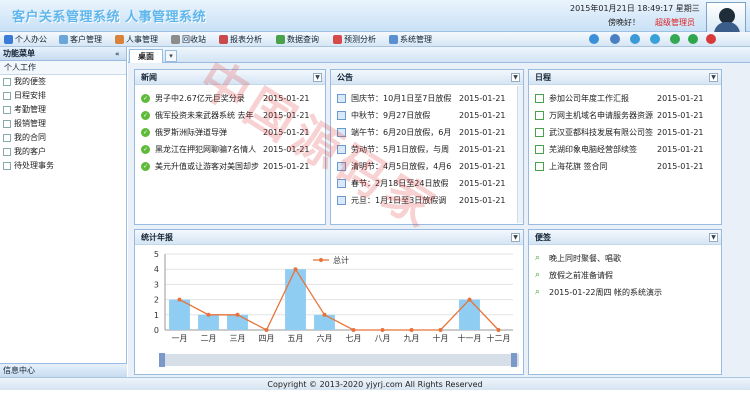  Describe the element at coordinates (30, 95) in the screenshot. I see `sidebar-item-label: 日程安排` at that location.